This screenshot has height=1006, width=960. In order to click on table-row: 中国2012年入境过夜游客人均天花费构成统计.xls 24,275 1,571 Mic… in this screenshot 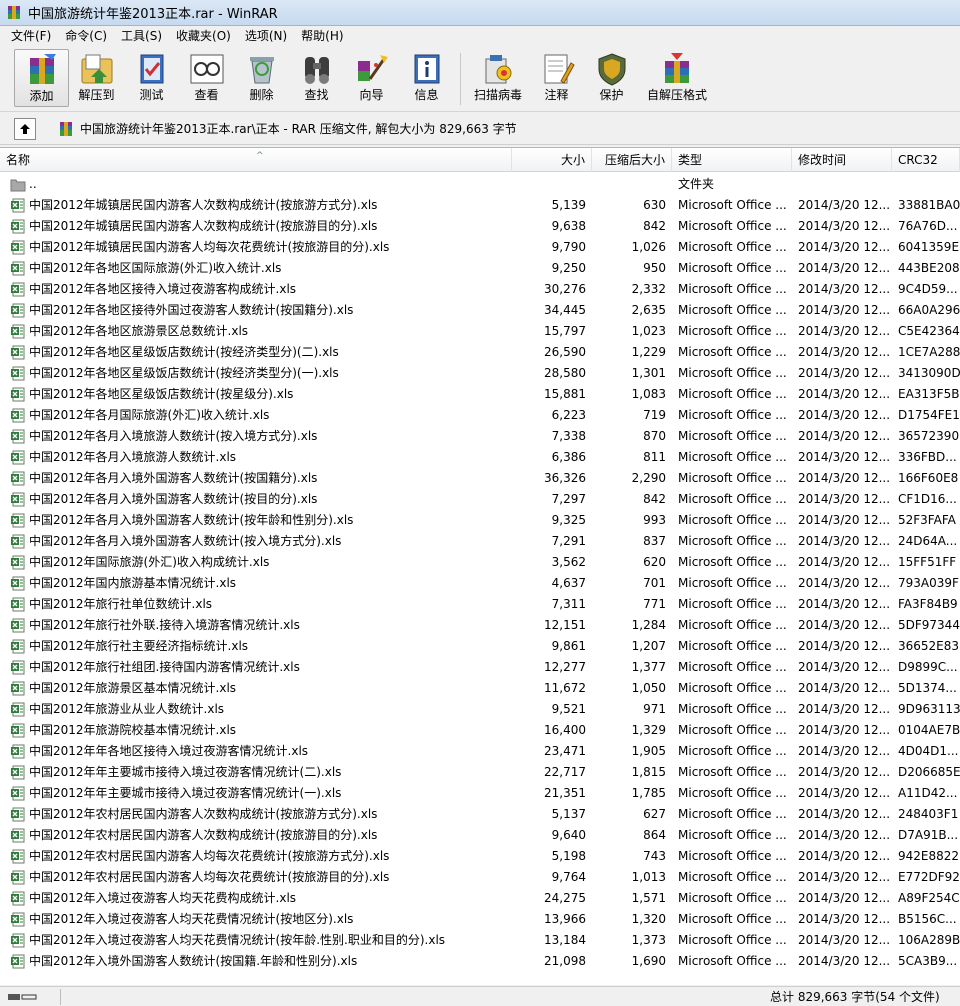, I will do `click(480, 898)`.